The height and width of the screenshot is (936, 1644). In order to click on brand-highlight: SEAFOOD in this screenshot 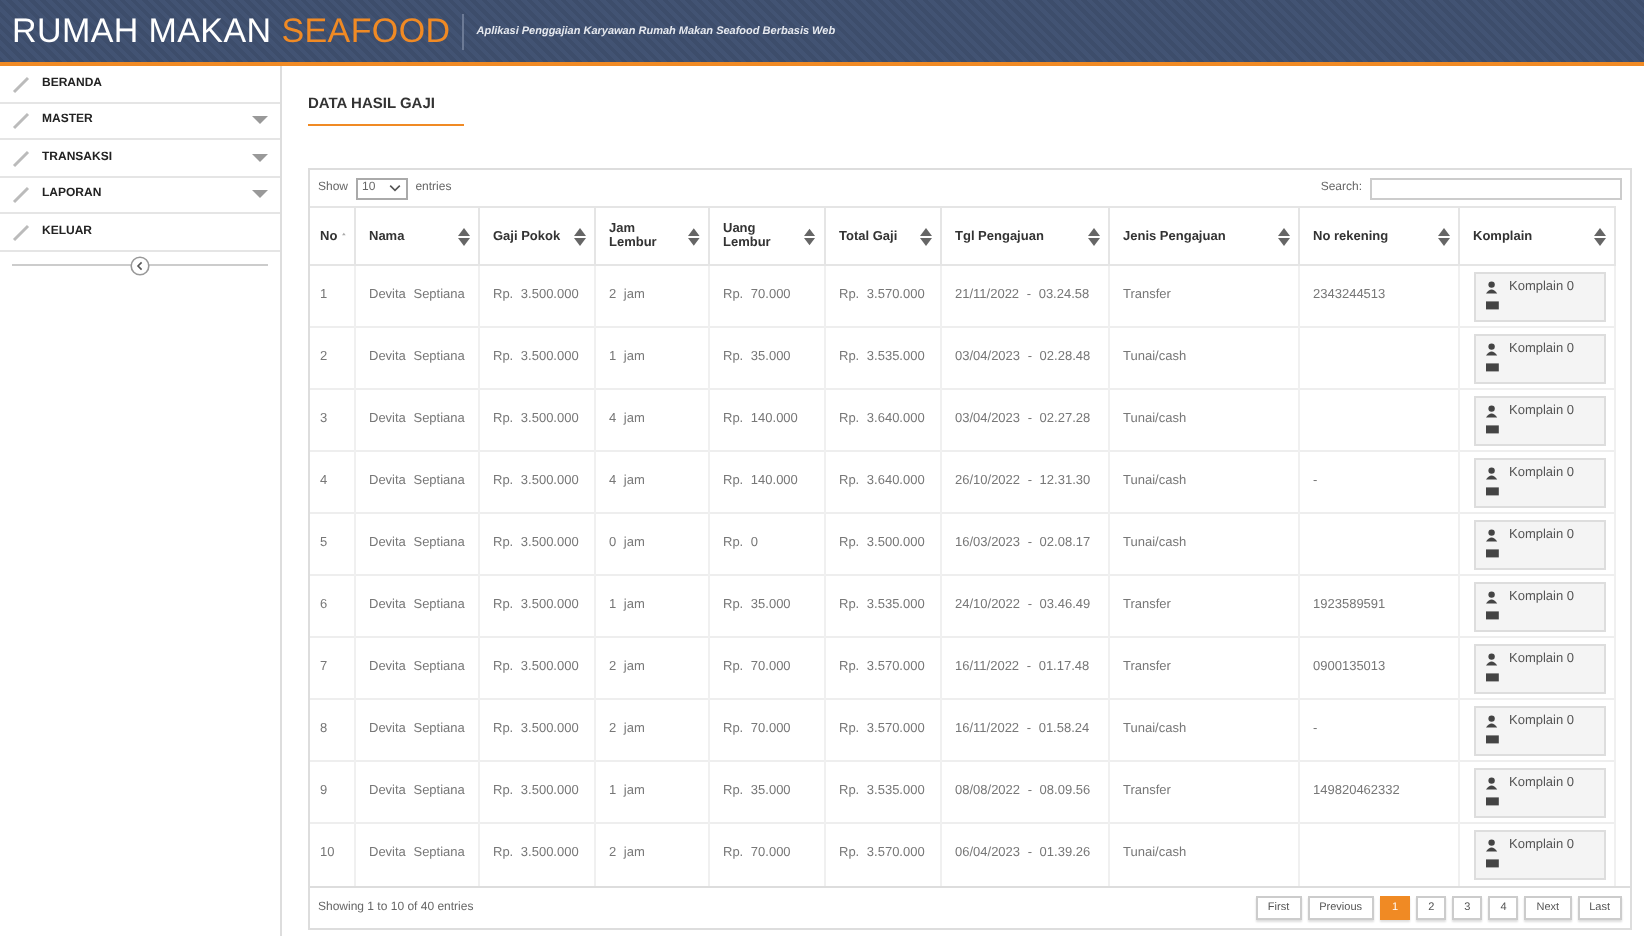, I will do `click(366, 31)`.